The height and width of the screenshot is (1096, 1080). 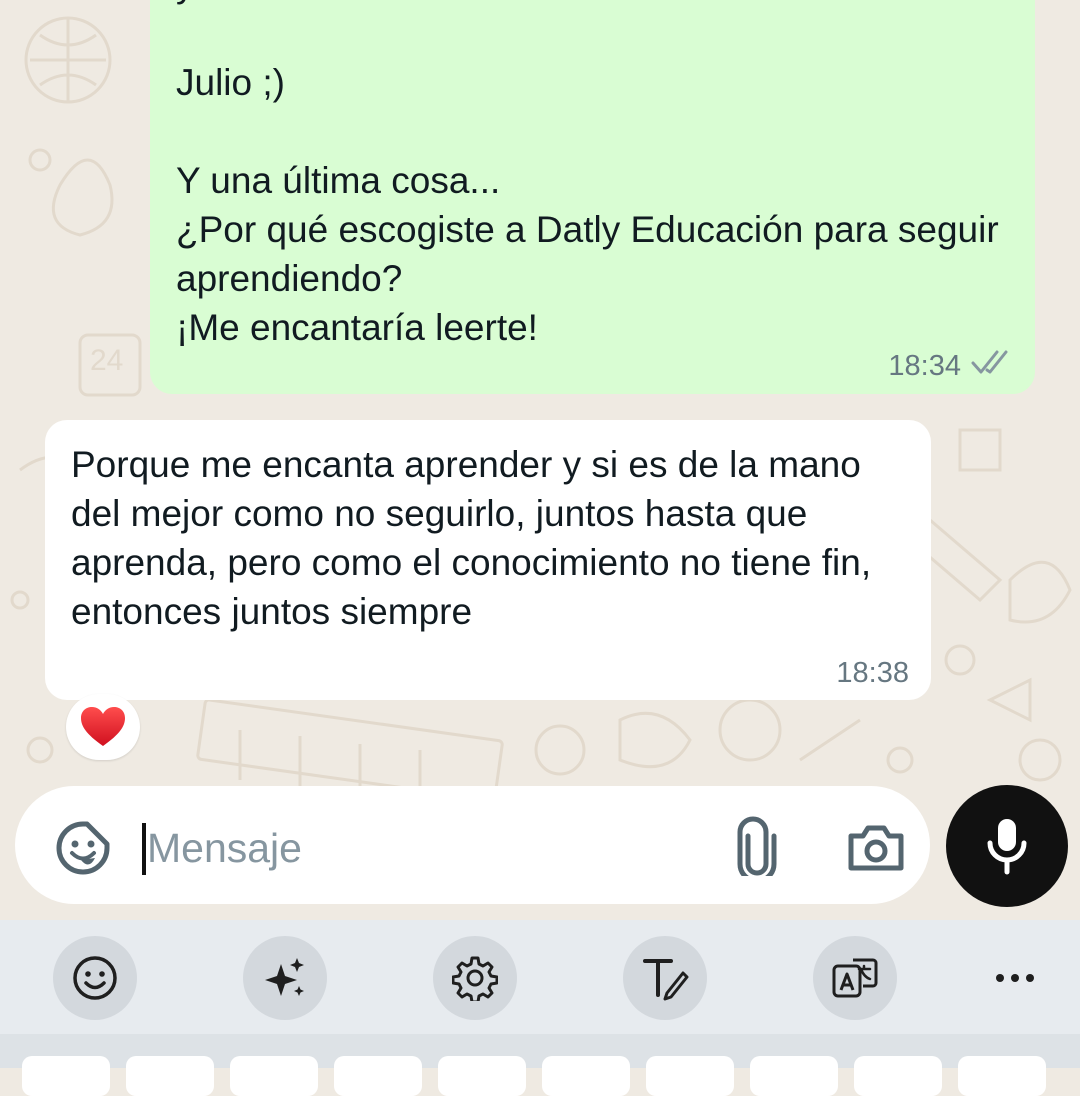 I want to click on outgoing-message-meta: 18:34, so click(x=950, y=366).